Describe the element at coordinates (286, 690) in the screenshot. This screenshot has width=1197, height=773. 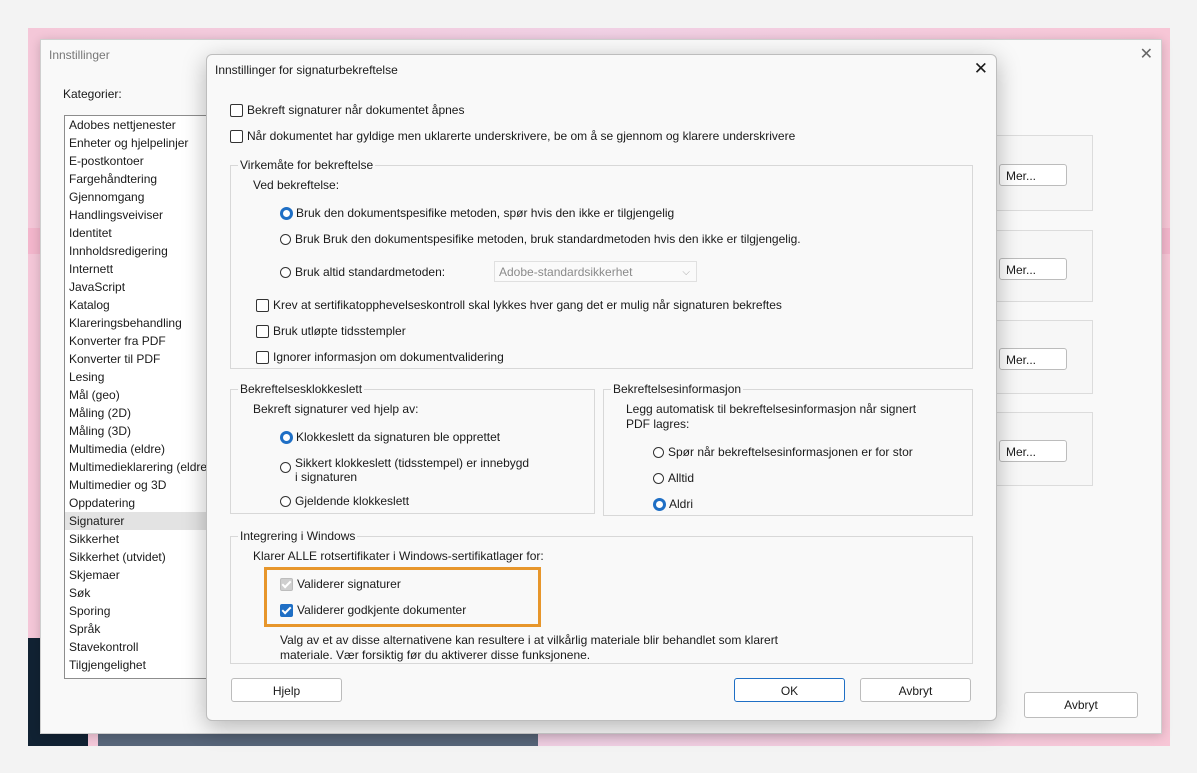
I see `help-button: Hjelp` at that location.